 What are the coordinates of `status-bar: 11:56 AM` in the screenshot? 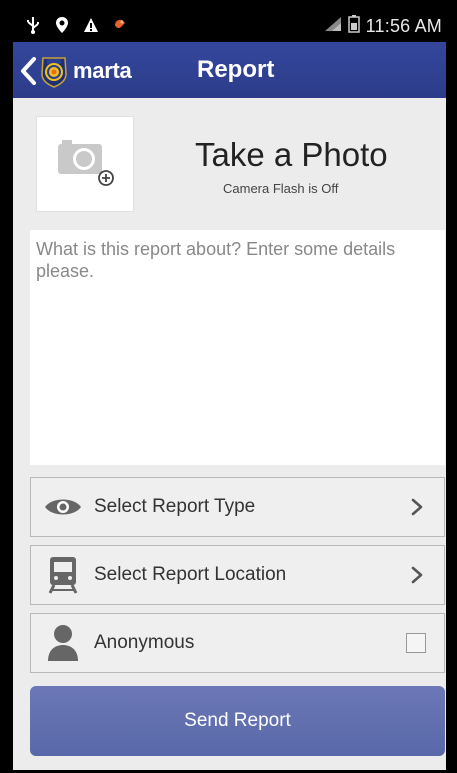 It's located at (229, 26).